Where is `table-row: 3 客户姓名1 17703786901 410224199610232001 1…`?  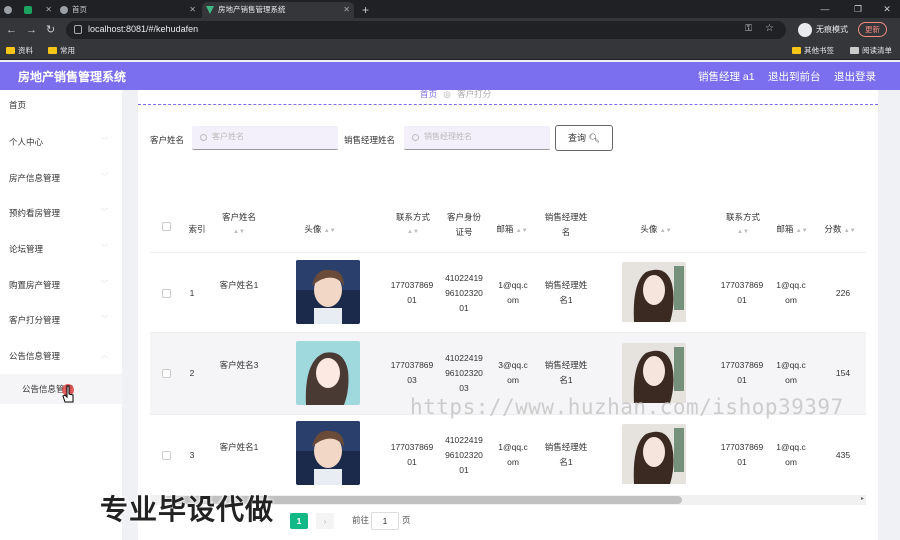
table-row: 3 客户姓名1 17703786901 410224199610232001 1… is located at coordinates (508, 455).